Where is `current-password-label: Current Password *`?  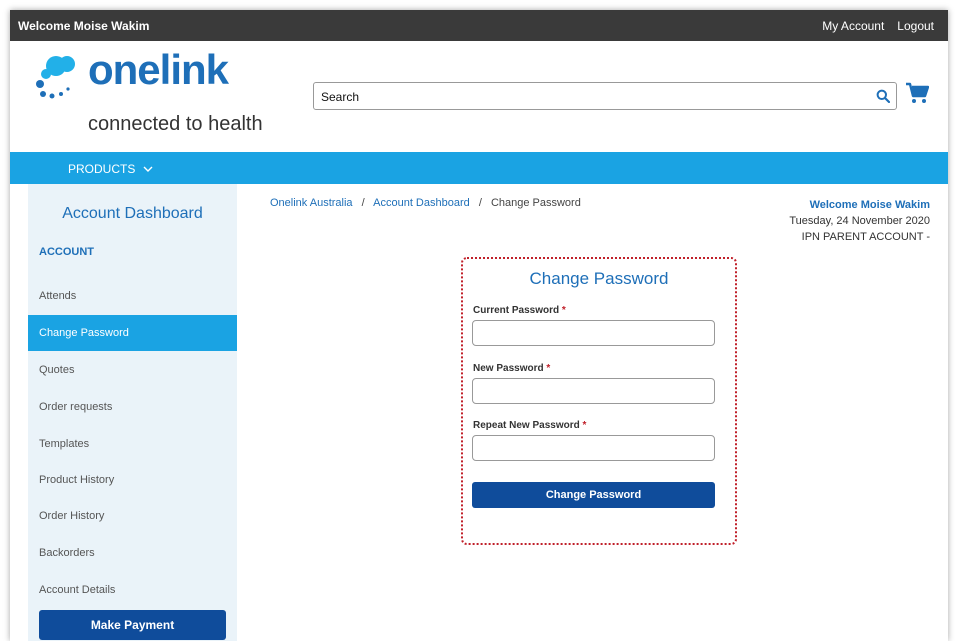
current-password-label: Current Password * is located at coordinates (519, 310).